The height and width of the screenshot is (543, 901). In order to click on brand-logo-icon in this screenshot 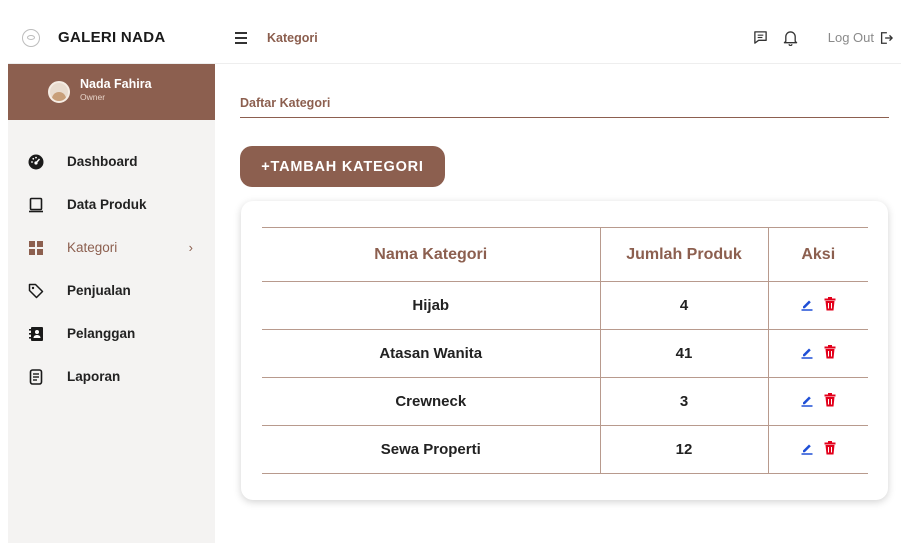, I will do `click(31, 37)`.